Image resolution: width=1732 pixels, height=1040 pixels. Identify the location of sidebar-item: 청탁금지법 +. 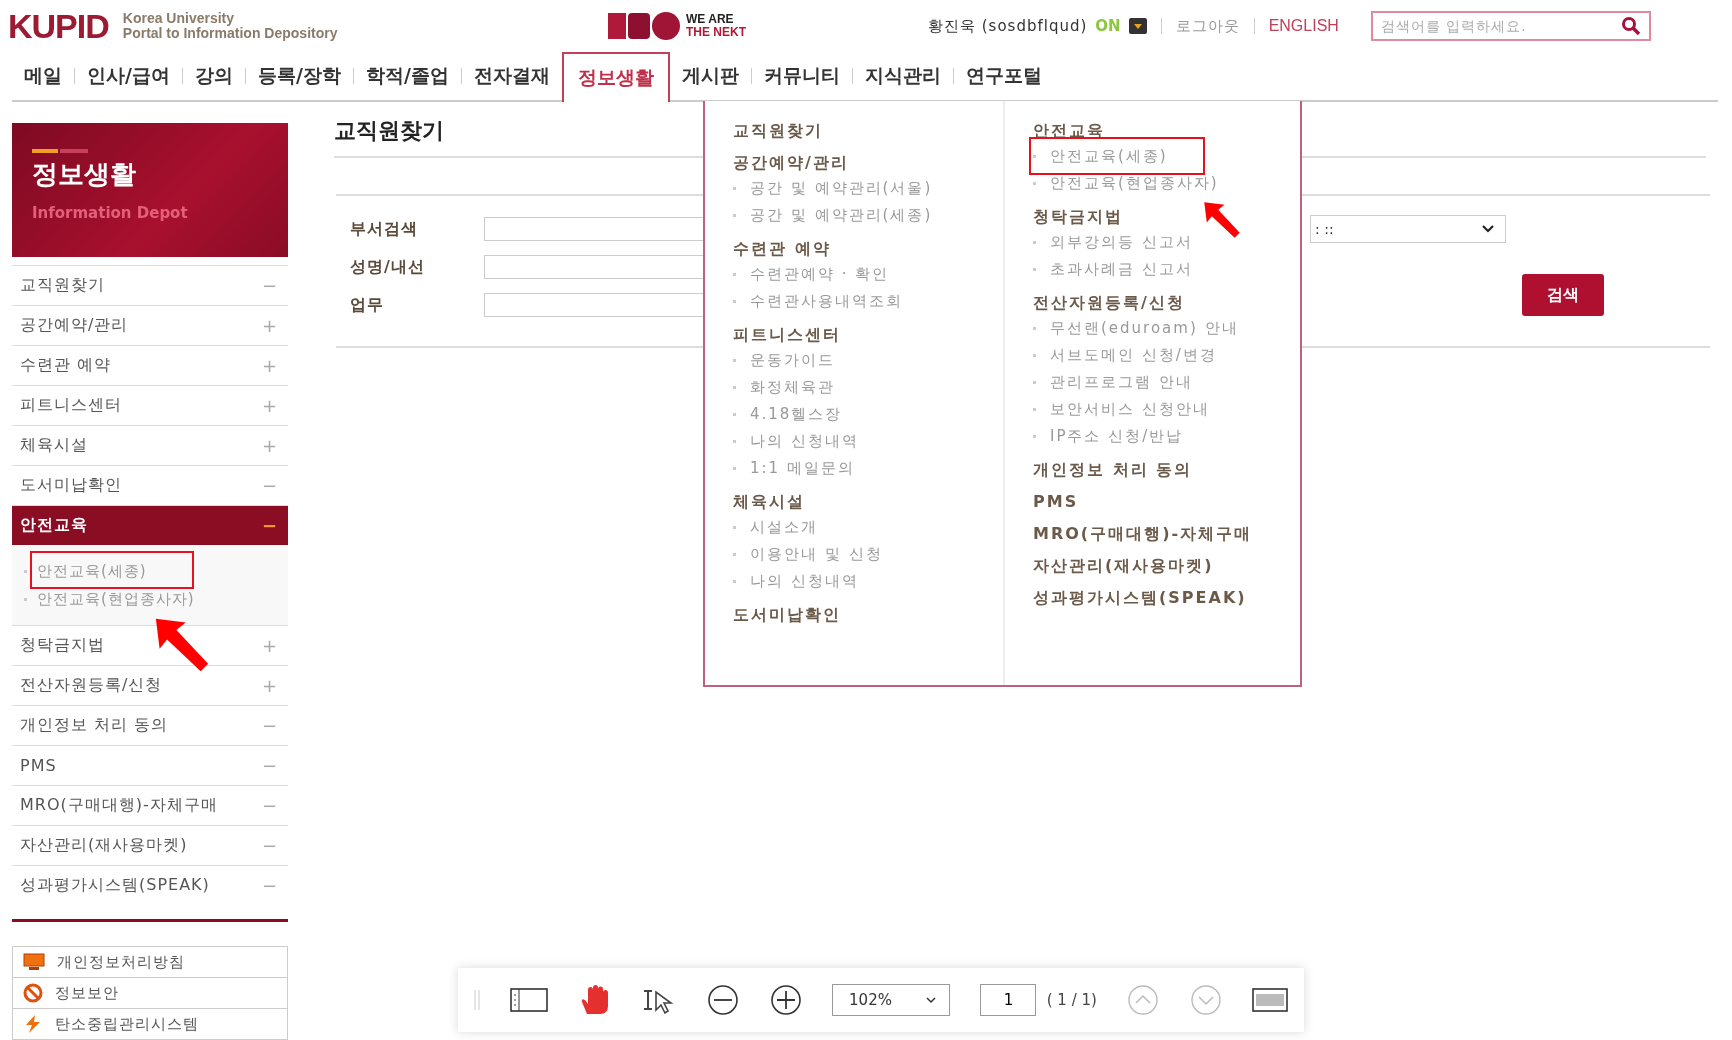
(150, 645).